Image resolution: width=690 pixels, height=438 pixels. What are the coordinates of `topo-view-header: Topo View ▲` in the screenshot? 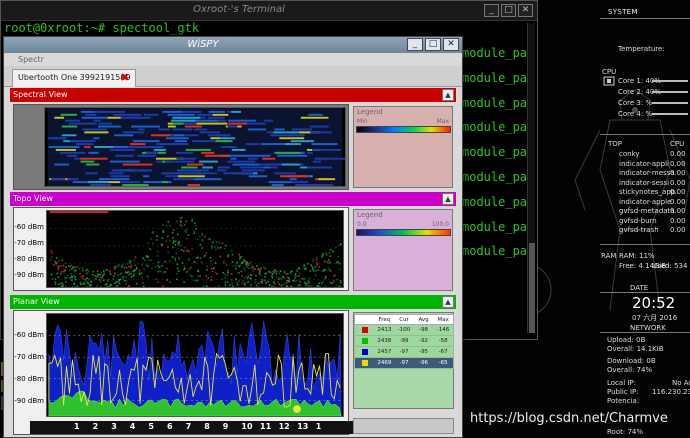 It's located at (233, 199).